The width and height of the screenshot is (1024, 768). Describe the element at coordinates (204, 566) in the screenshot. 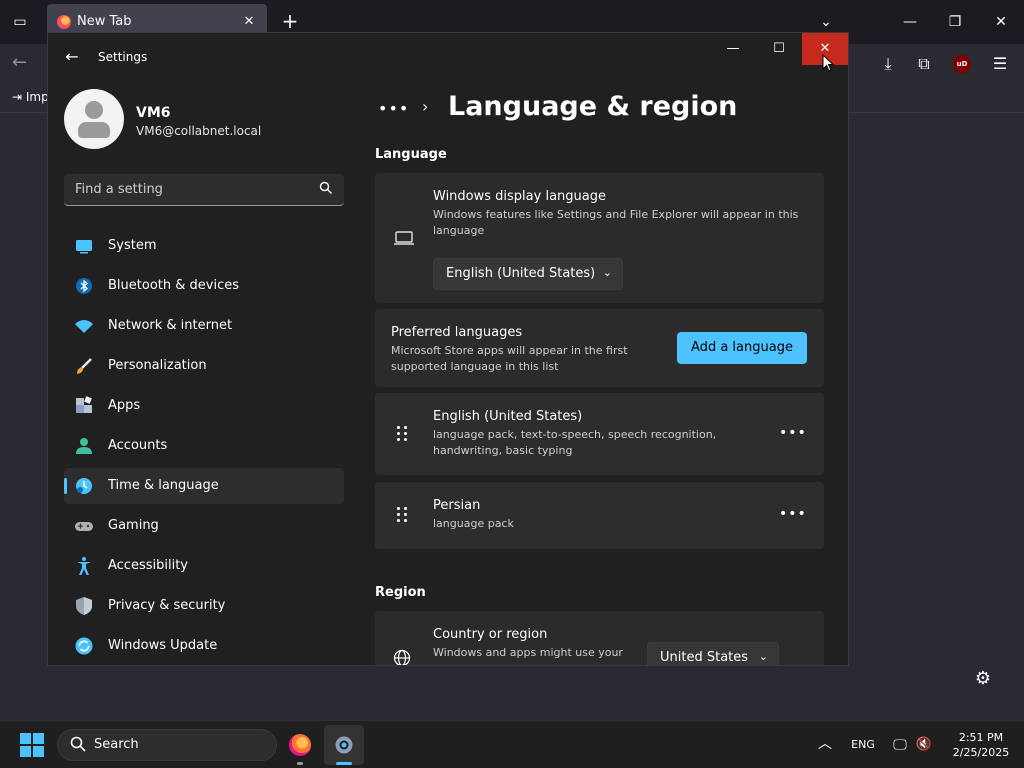

I see `sidebar-item-accessibility: Accessibility` at that location.